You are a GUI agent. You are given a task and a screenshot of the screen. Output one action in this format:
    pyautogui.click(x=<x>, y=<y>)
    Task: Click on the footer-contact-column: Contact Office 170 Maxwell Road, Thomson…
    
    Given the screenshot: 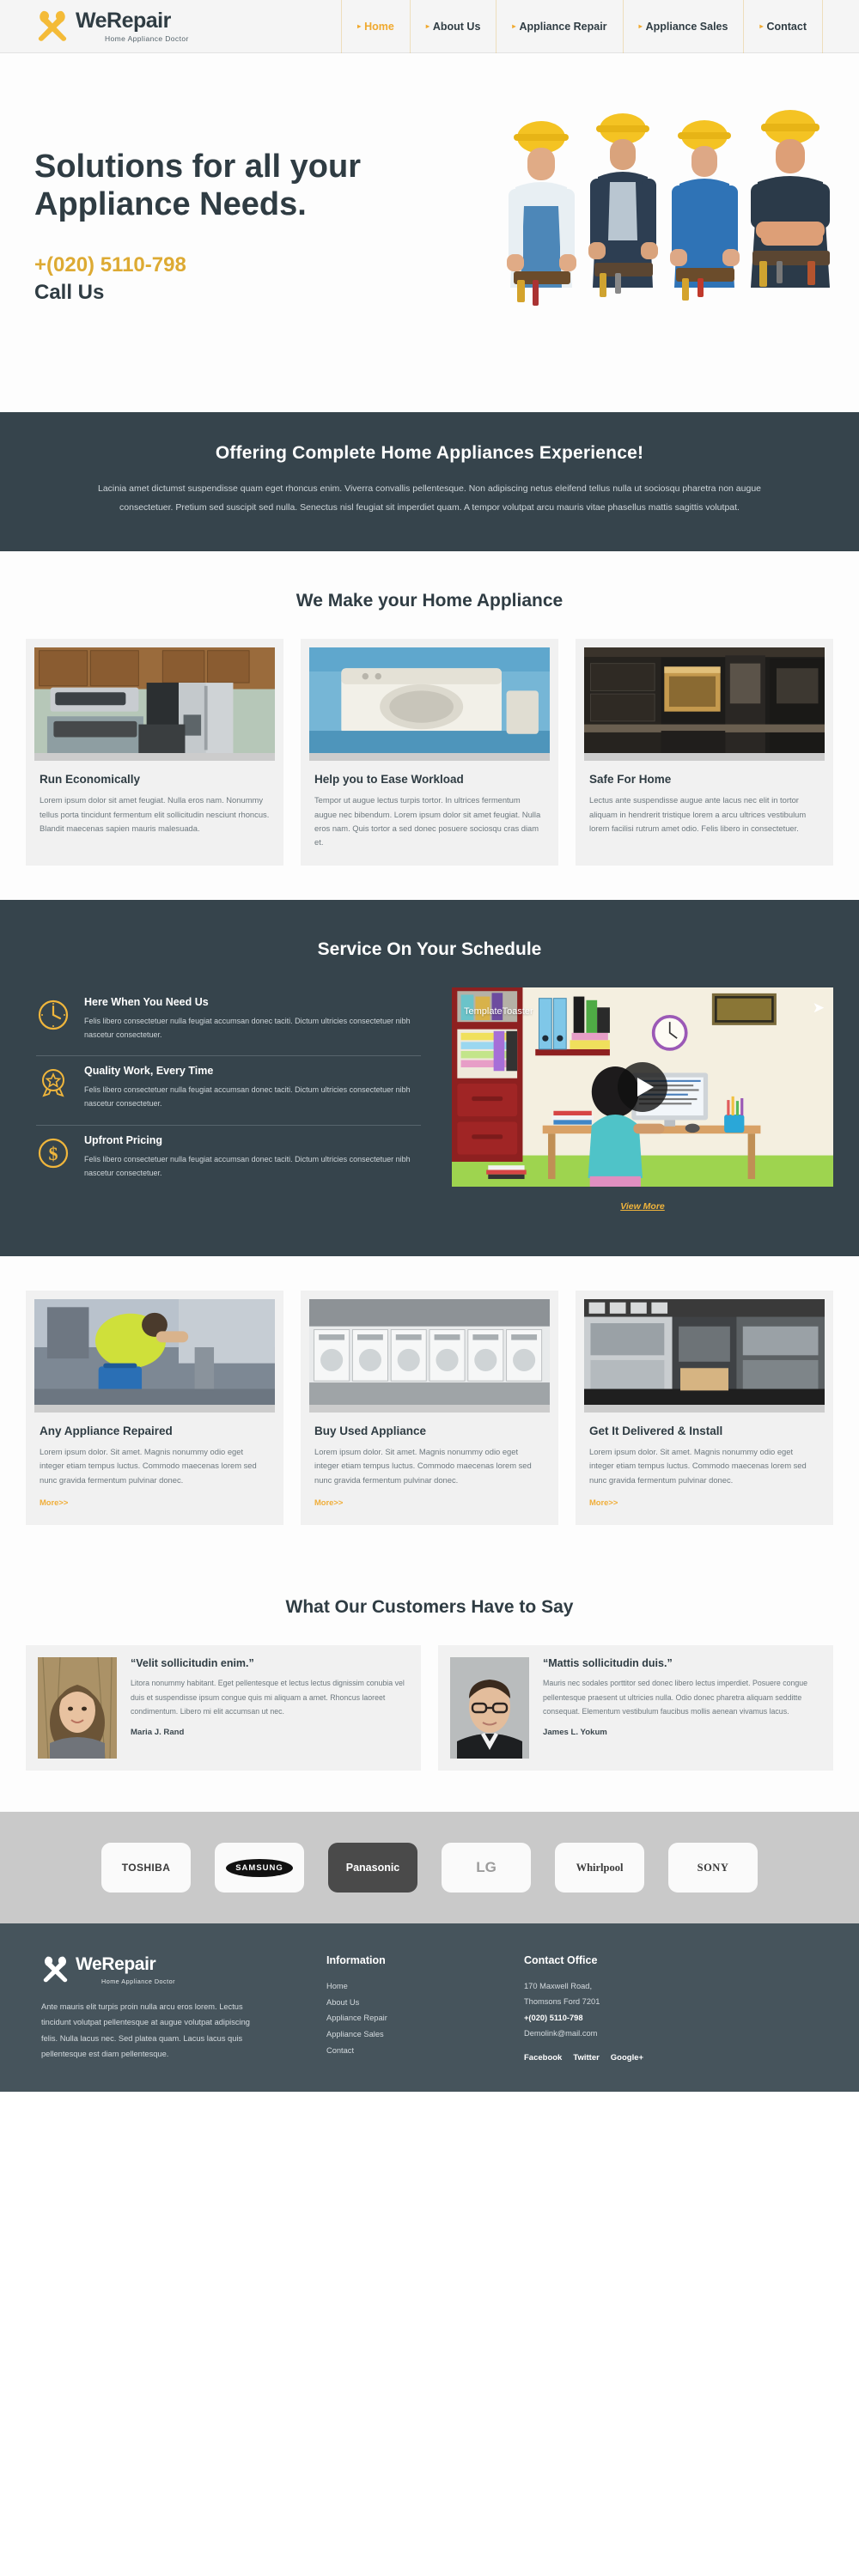 What is the action you would take?
    pyautogui.click(x=636, y=2009)
    